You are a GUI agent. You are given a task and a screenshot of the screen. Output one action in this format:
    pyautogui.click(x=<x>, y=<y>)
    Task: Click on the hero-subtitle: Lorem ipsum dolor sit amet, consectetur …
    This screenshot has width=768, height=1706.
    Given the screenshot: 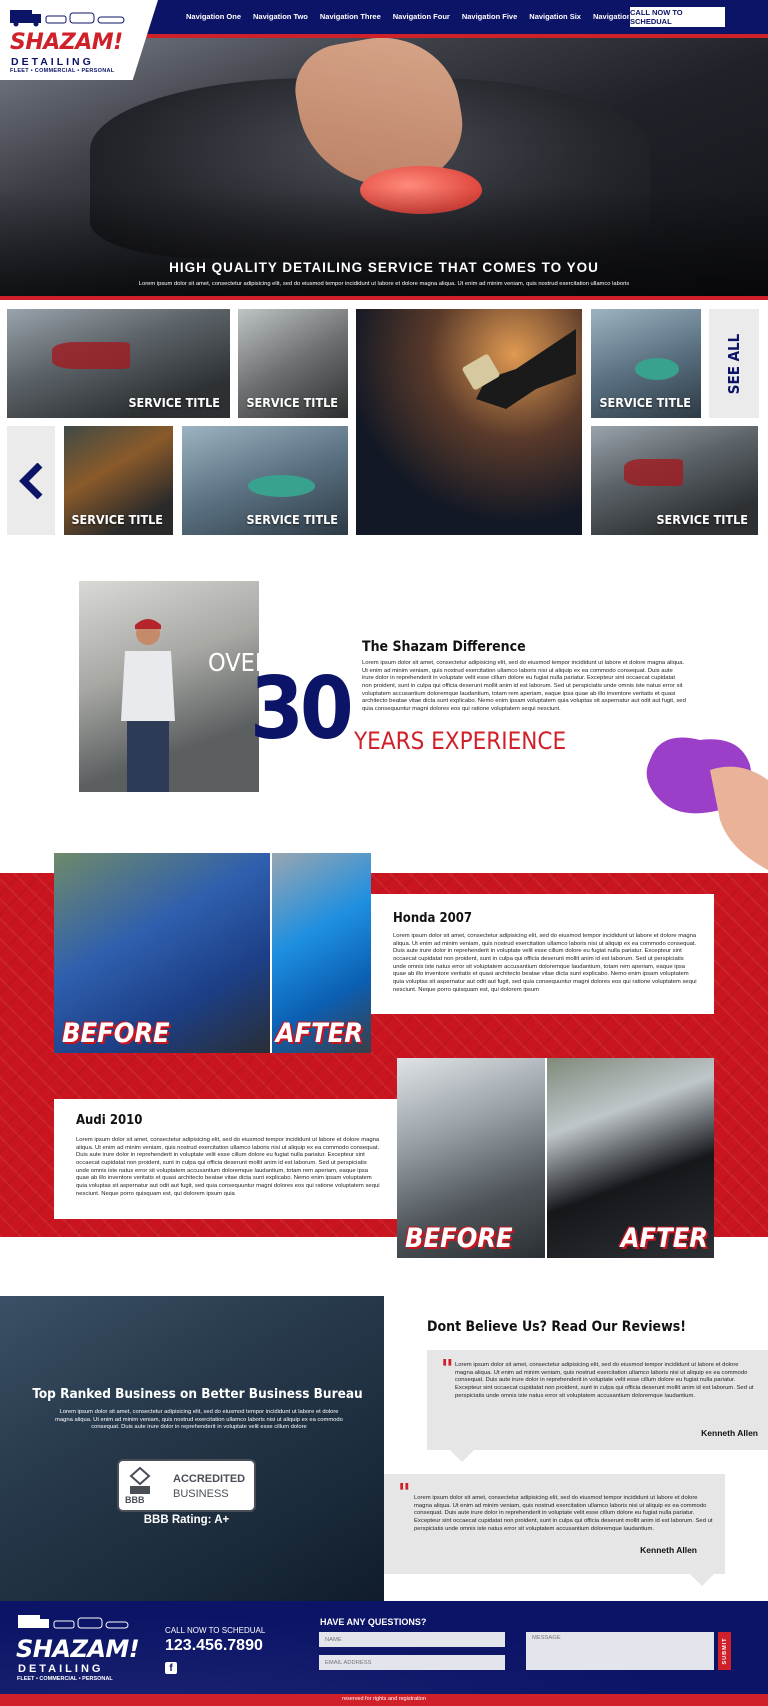 What is the action you would take?
    pyautogui.click(x=384, y=284)
    